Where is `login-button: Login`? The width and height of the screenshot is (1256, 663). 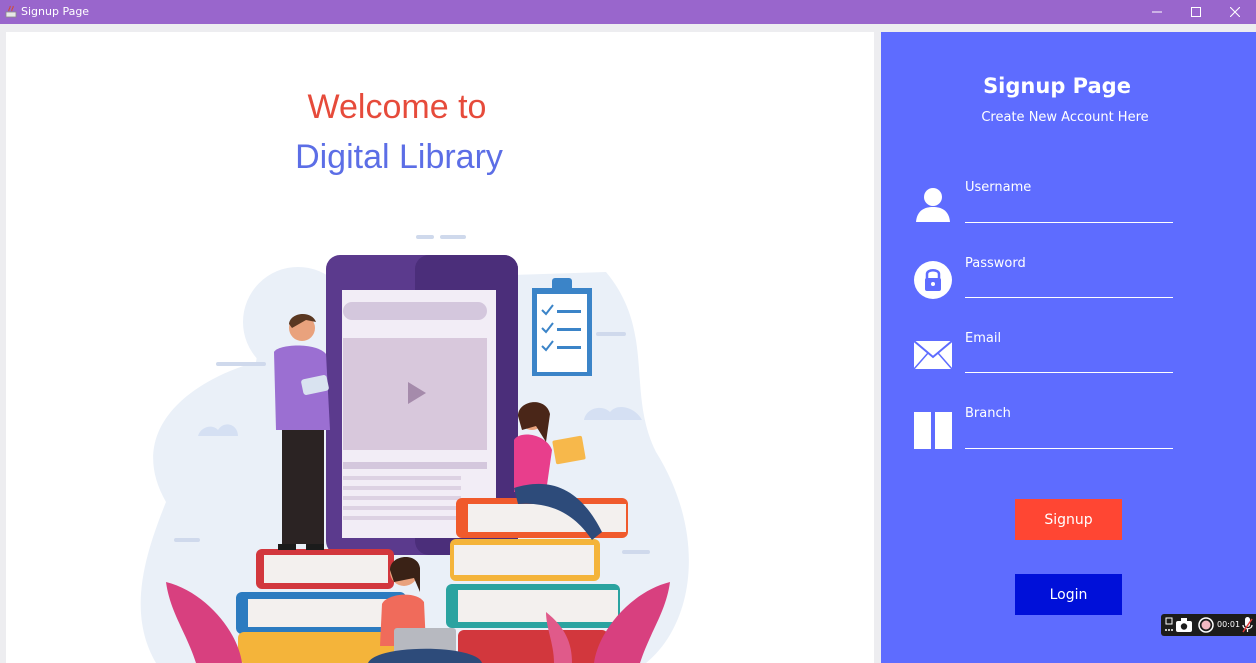
login-button: Login is located at coordinates (1068, 594).